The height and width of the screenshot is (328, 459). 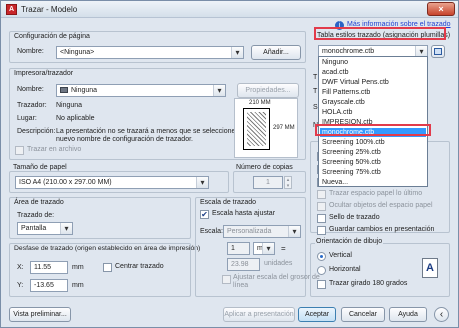 I want to click on scale-lineweights-checkbox, so click(x=226, y=279).